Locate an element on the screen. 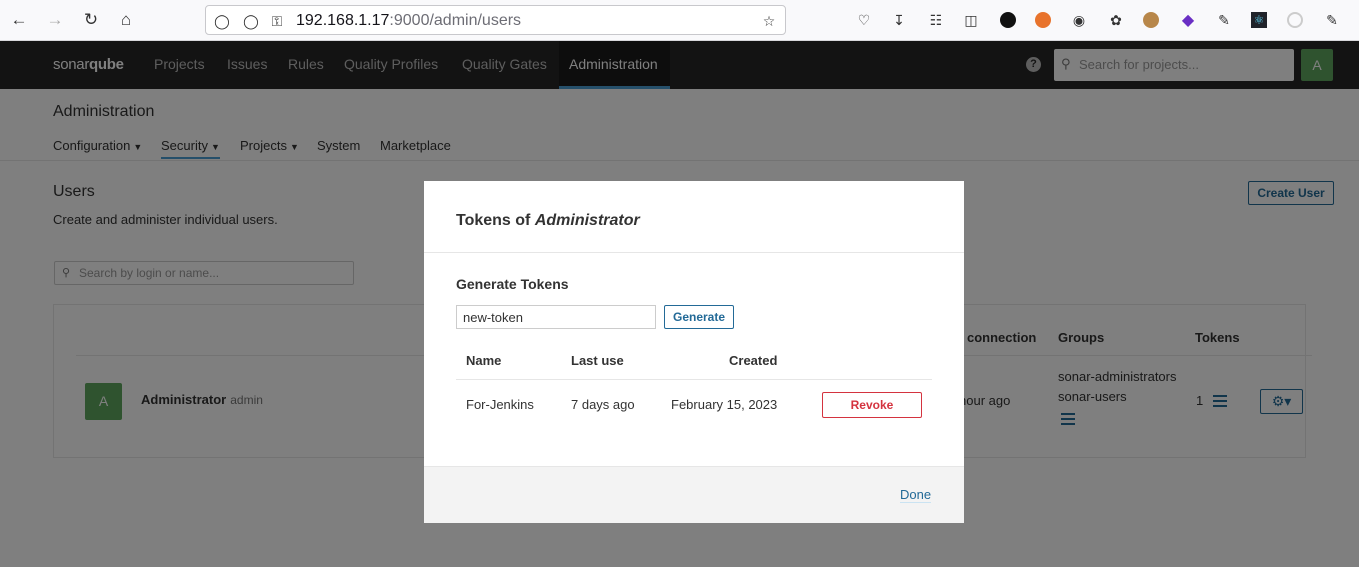 The image size is (1359, 567). token-last-use: 7 days ago is located at coordinates (603, 404).